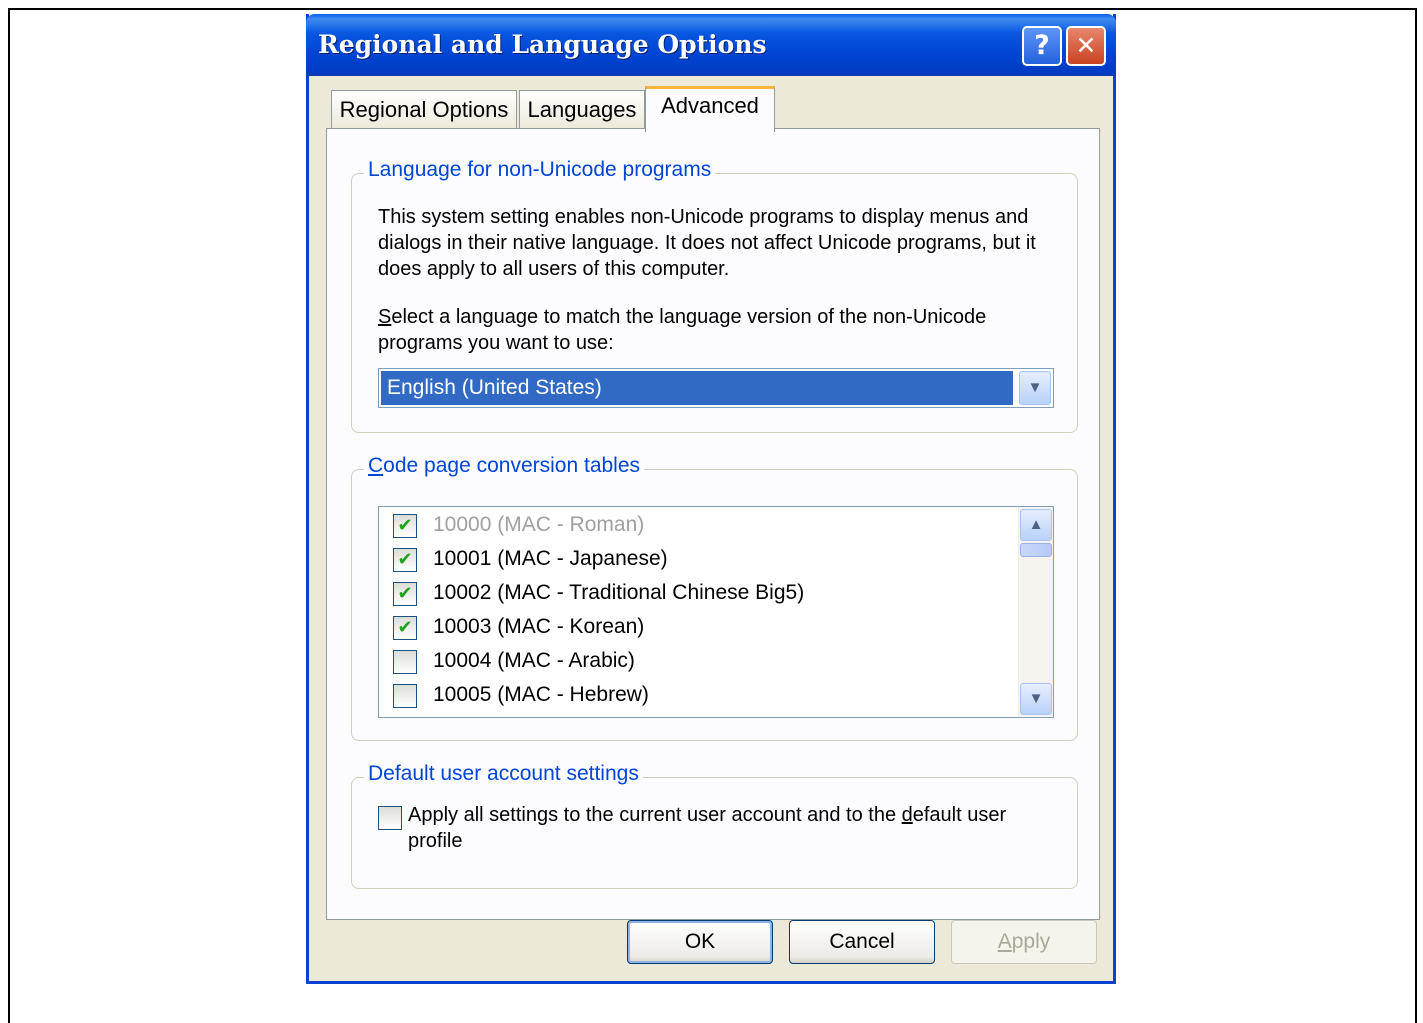 The height and width of the screenshot is (1023, 1423). I want to click on code-page-group-title: Code page conversion tables, so click(504, 466).